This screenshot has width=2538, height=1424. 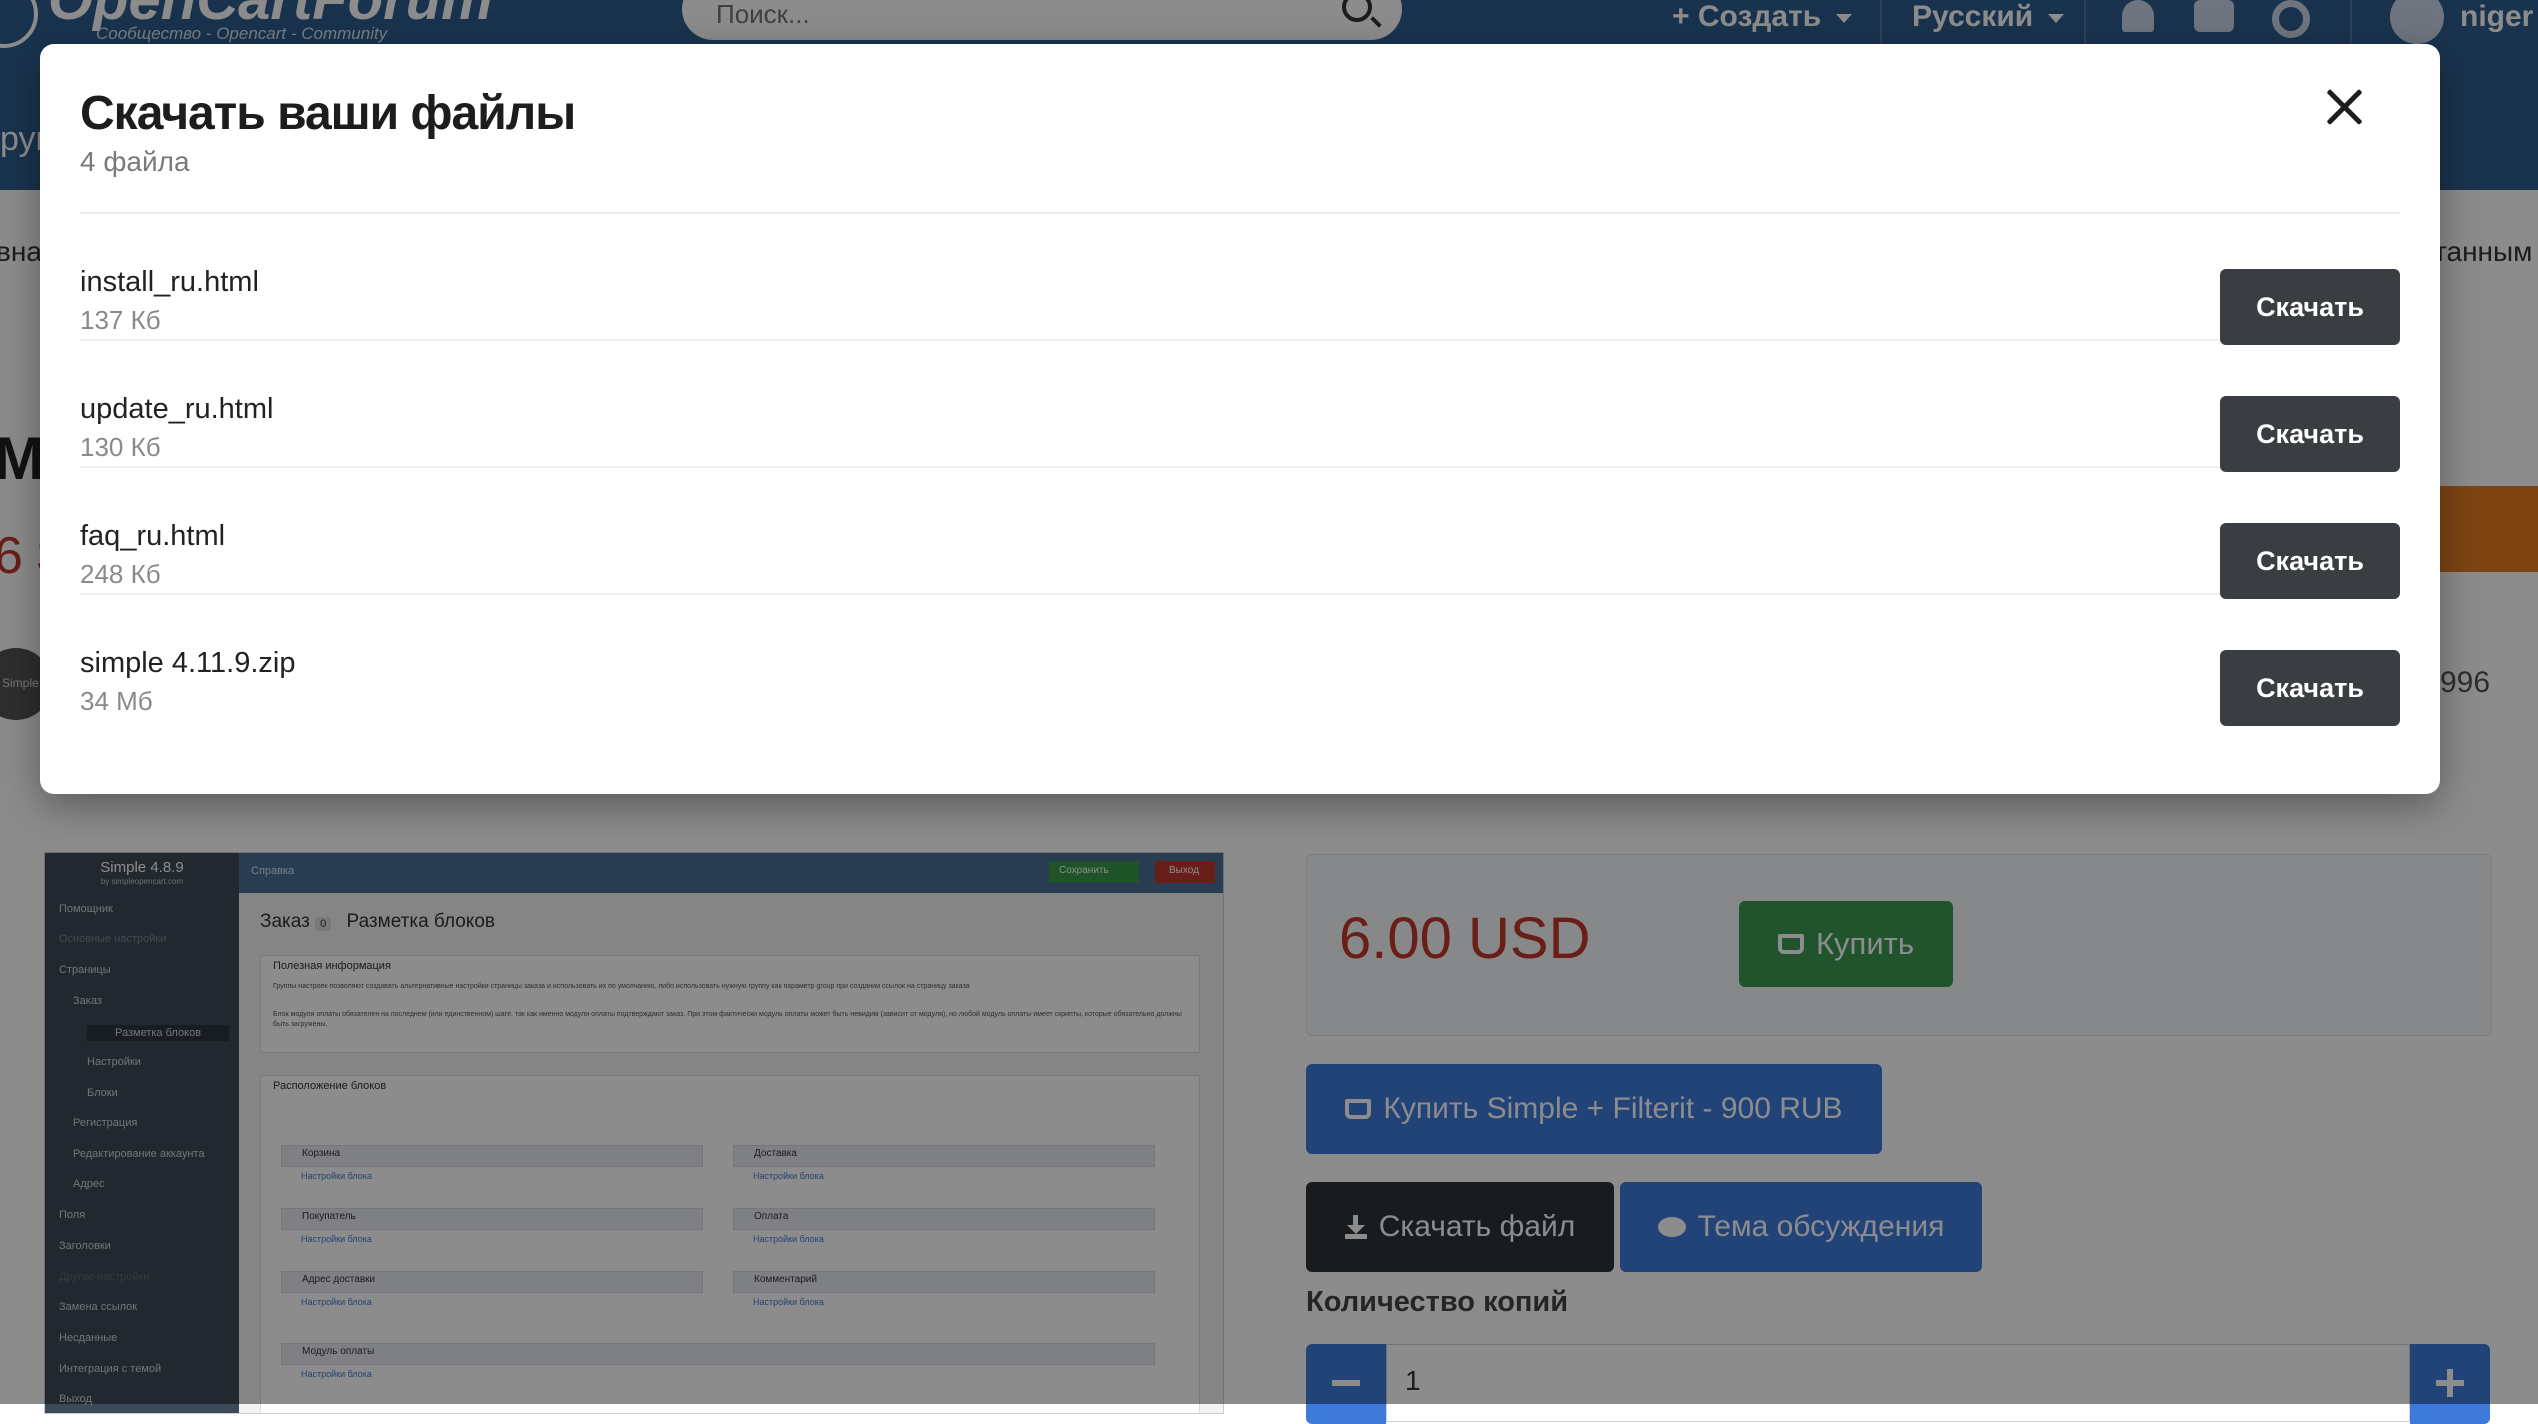 I want to click on file-size: 137 Кб, so click(x=120, y=320).